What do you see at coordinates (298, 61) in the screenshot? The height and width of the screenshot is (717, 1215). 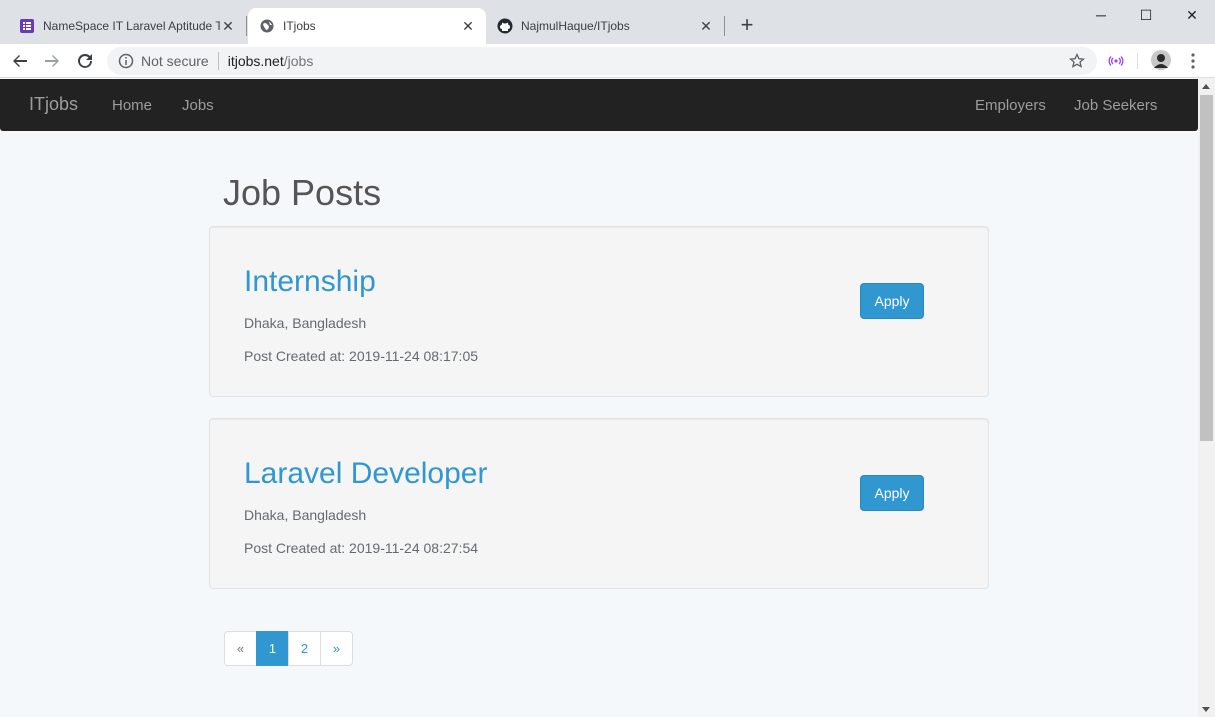 I see `url-path: /jobs` at bounding box center [298, 61].